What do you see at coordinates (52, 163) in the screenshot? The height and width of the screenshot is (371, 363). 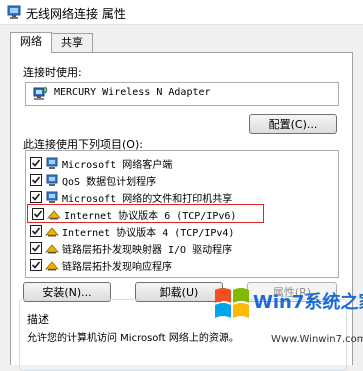 I see `network-client-icon` at bounding box center [52, 163].